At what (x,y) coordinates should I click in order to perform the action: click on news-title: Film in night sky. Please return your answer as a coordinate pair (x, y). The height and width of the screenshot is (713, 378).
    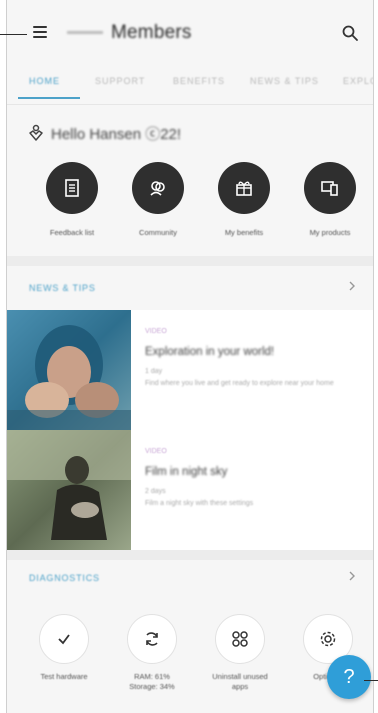
    Looking at the image, I should click on (186, 472).